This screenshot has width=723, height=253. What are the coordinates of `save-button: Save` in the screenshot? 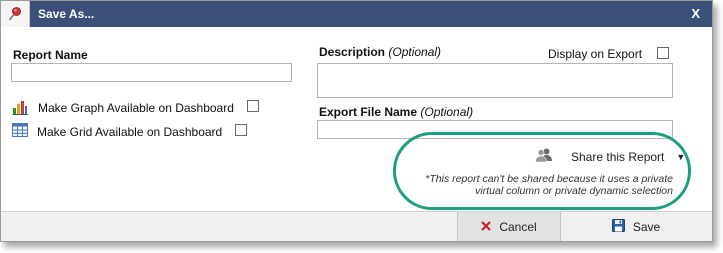 It's located at (636, 226).